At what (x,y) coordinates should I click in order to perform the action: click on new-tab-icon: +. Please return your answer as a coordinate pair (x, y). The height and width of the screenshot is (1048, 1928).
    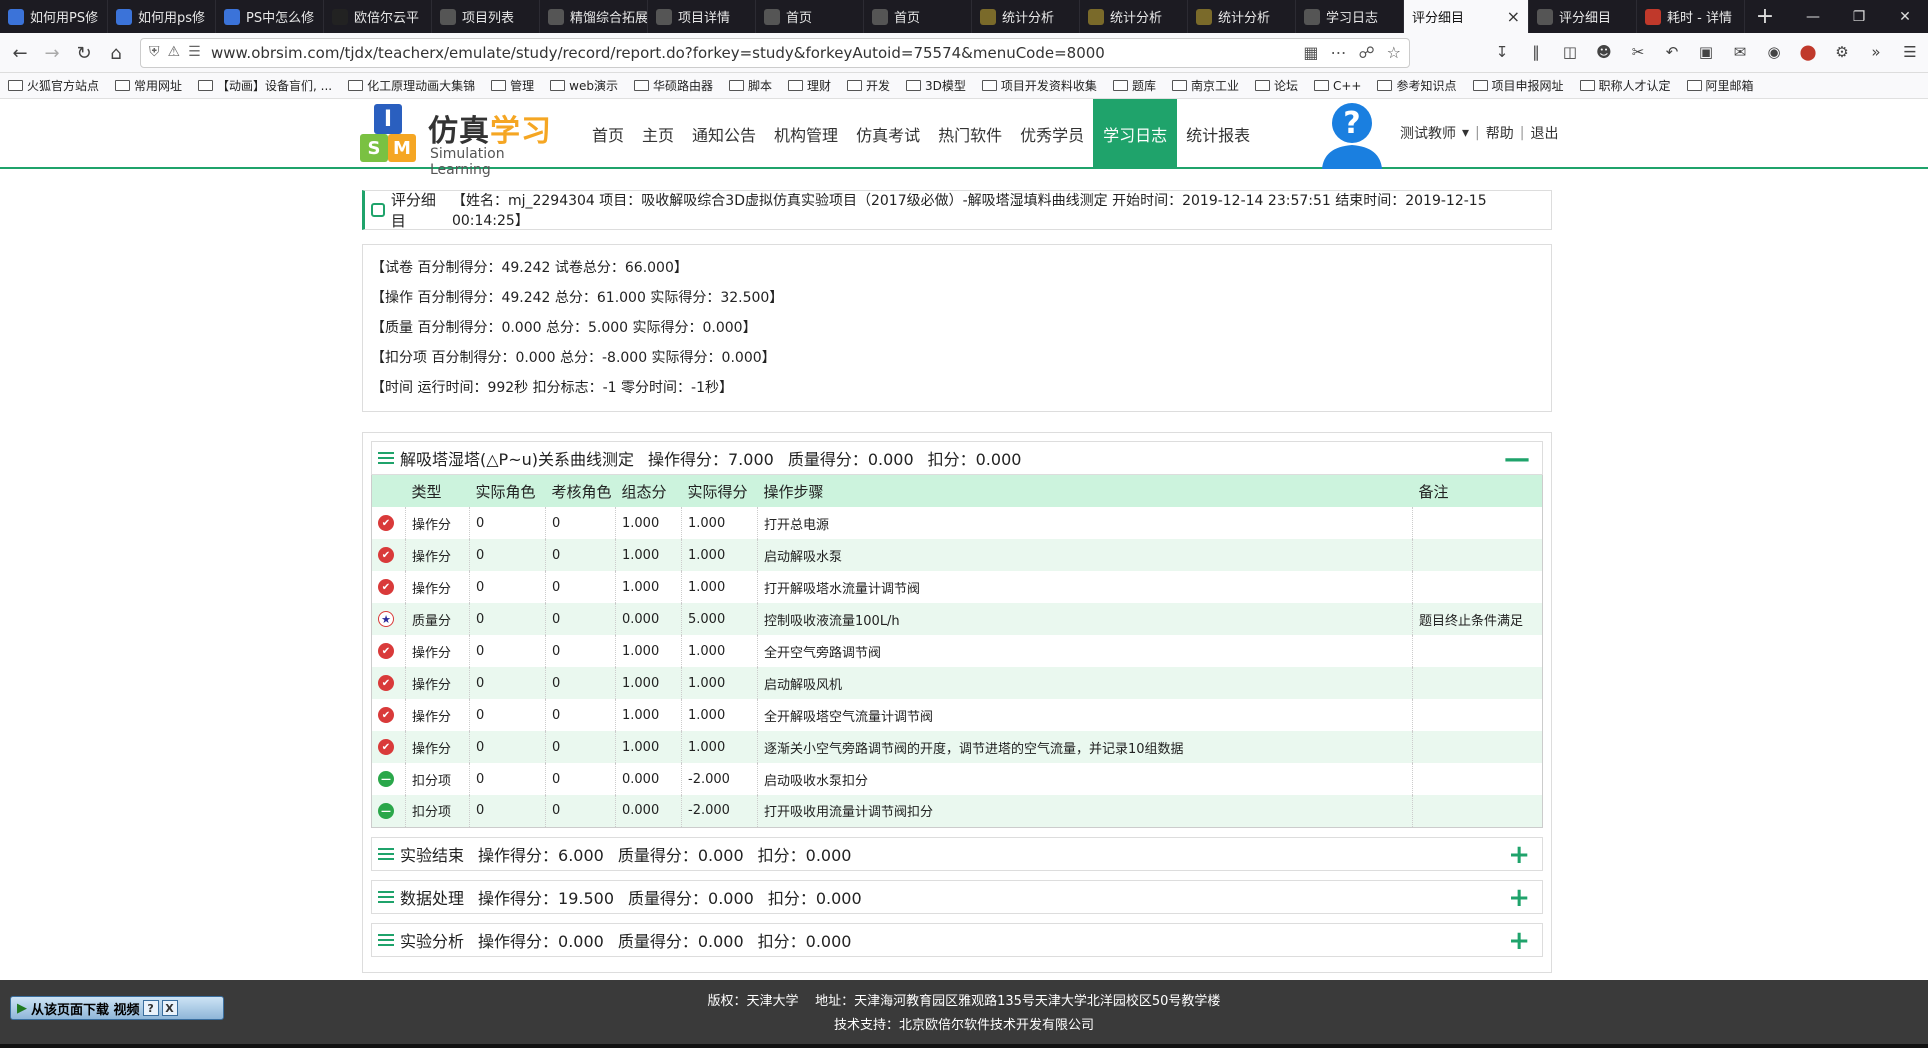
    Looking at the image, I should click on (1765, 16).